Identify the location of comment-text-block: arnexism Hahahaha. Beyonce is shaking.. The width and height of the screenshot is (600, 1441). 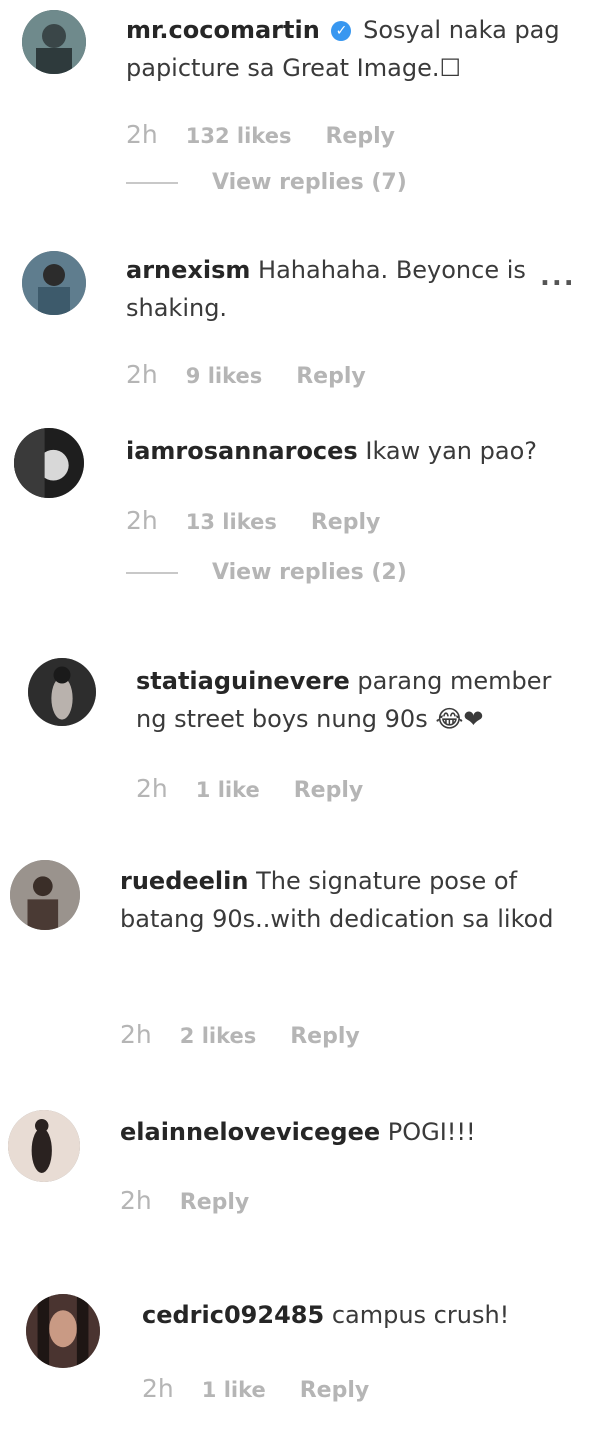
(333, 289).